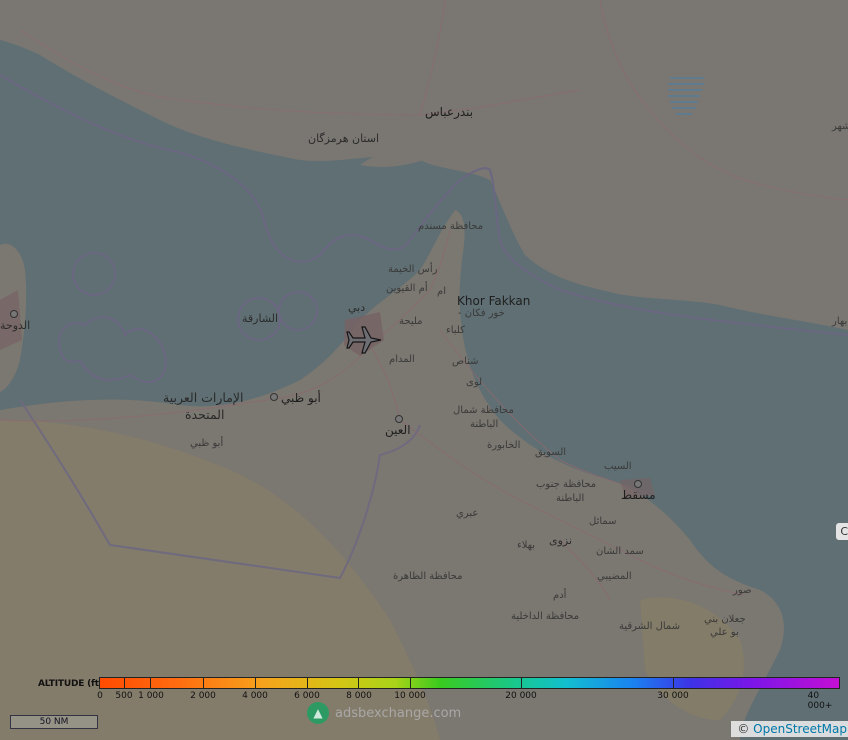  What do you see at coordinates (410, 696) in the screenshot?
I see `legend-tick: 10 000` at bounding box center [410, 696].